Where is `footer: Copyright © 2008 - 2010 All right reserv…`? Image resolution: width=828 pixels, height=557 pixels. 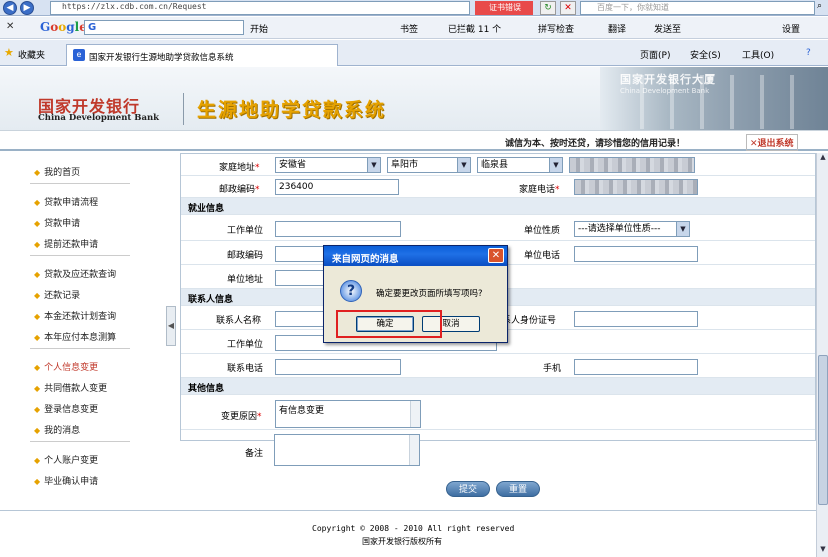 footer: Copyright © 2008 - 2010 All right reserv… is located at coordinates (408, 533).